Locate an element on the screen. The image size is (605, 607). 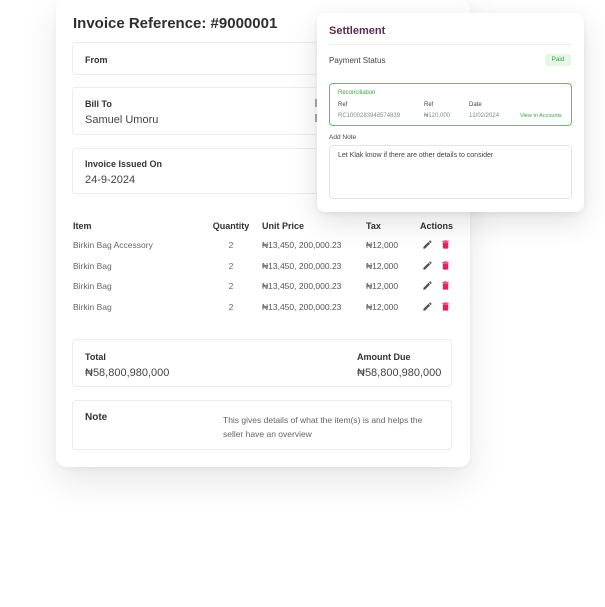
view-in-accounts-link: View In Accounts is located at coordinates (541, 116).